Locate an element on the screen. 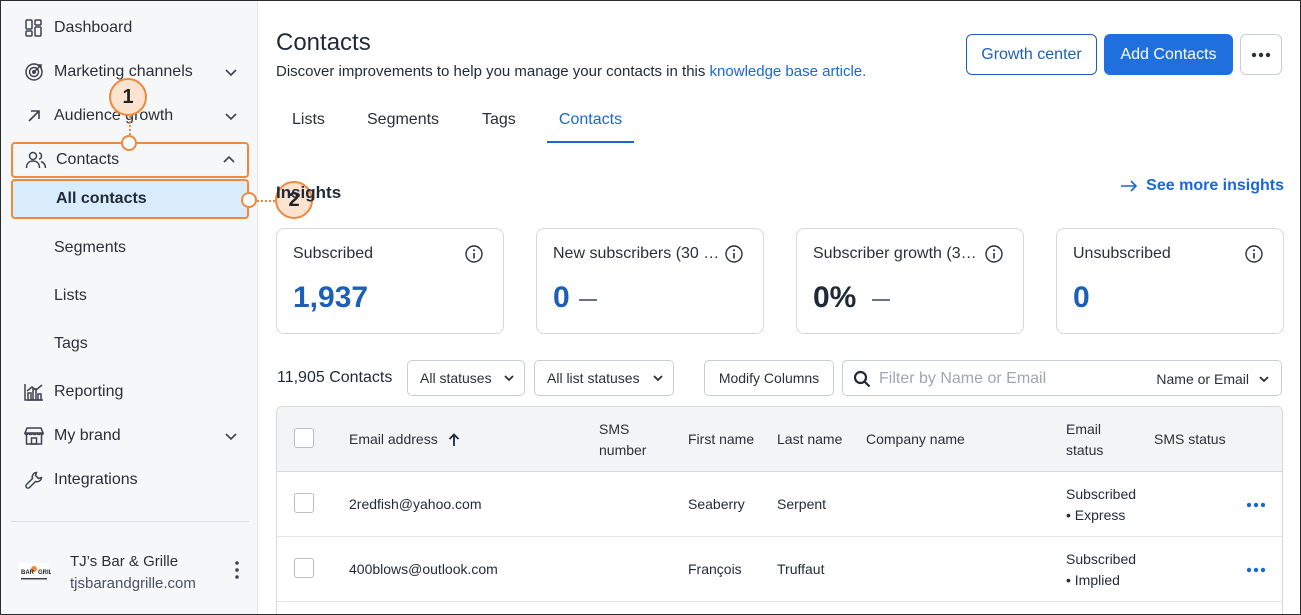 The height and width of the screenshot is (615, 1301). column-header-sms-status: SMS status is located at coordinates (1190, 439).